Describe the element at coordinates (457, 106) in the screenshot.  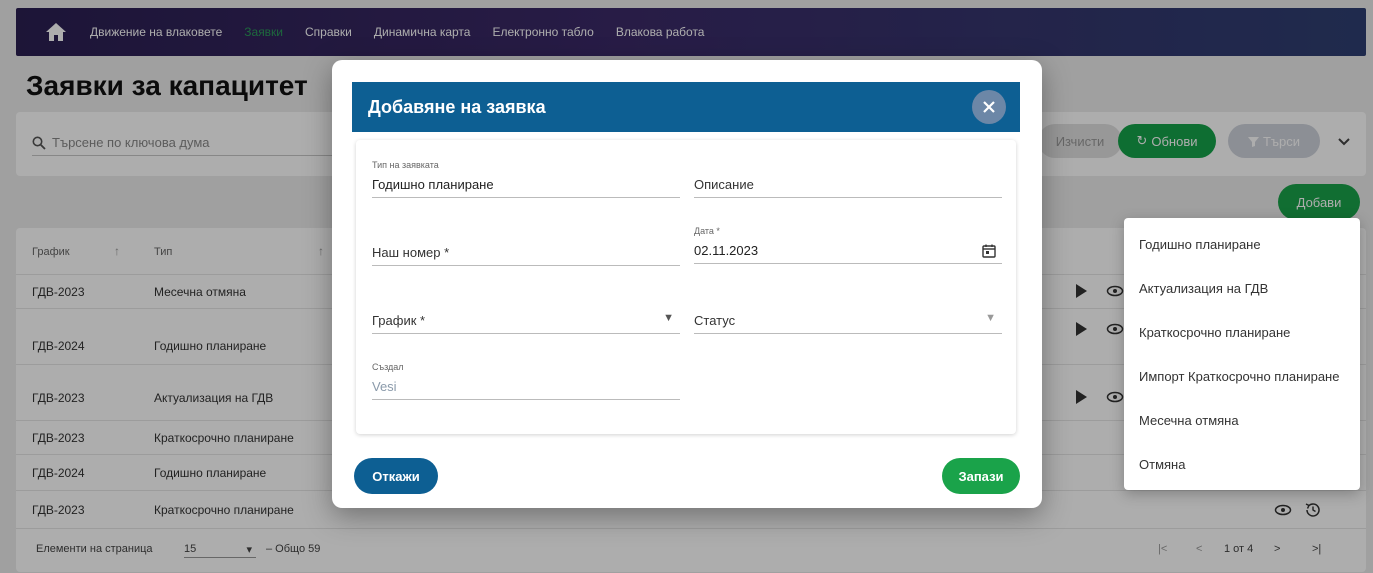
I see `dialog-title: Добавяне на заявка` at that location.